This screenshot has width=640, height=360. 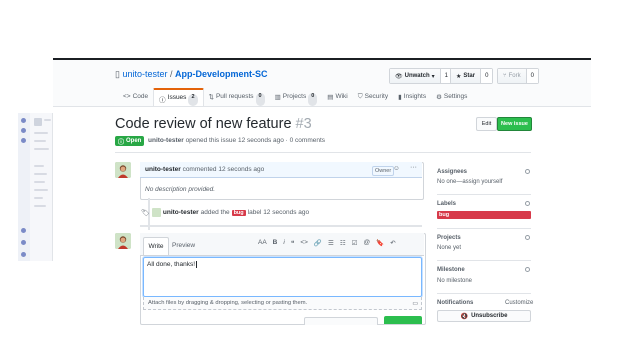 What do you see at coordinates (144, 74) in the screenshot?
I see `repo-owner-link: unito-tester` at bounding box center [144, 74].